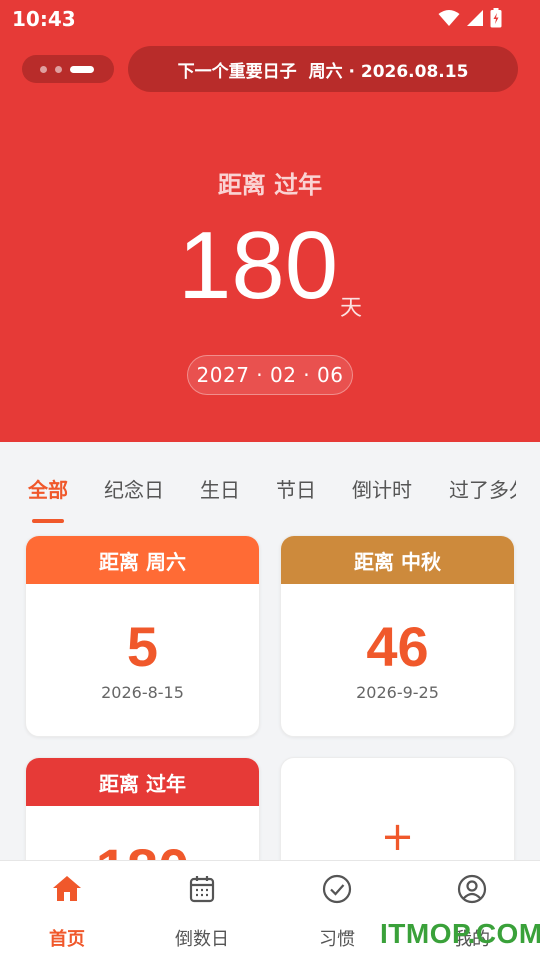 The height and width of the screenshot is (960, 540). Describe the element at coordinates (142, 782) in the screenshot. I see `card-title: 距离 过年` at that location.